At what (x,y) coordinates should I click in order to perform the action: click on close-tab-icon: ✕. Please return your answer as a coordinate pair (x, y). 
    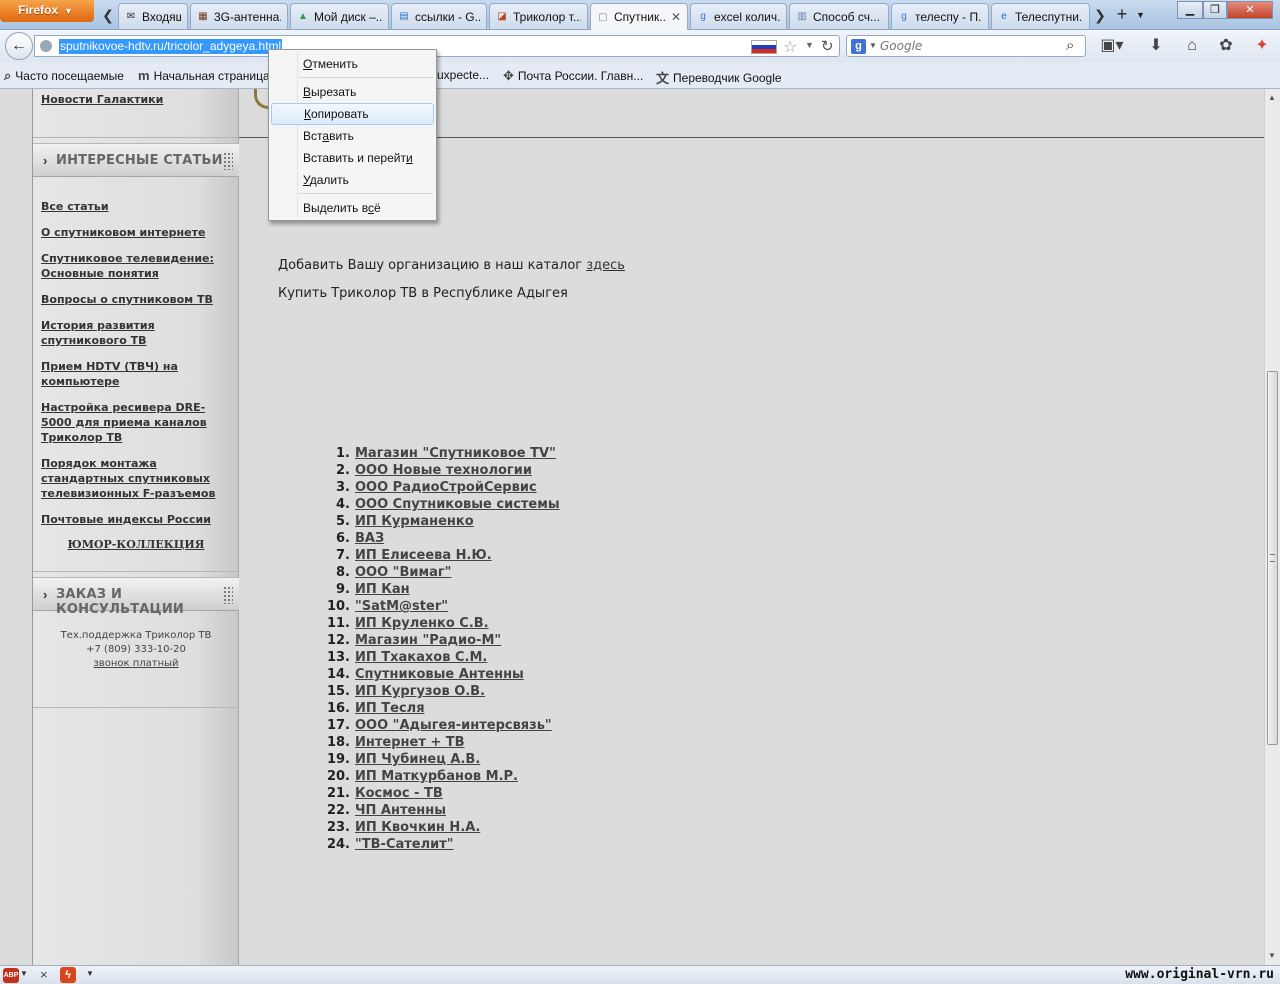
    Looking at the image, I should click on (676, 17).